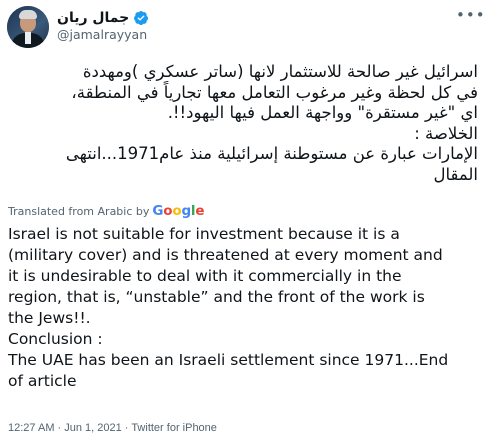 The width and height of the screenshot is (486, 443). What do you see at coordinates (243, 30) in the screenshot?
I see `tweet-header: جمال ريان @jamalrayyan •••` at bounding box center [243, 30].